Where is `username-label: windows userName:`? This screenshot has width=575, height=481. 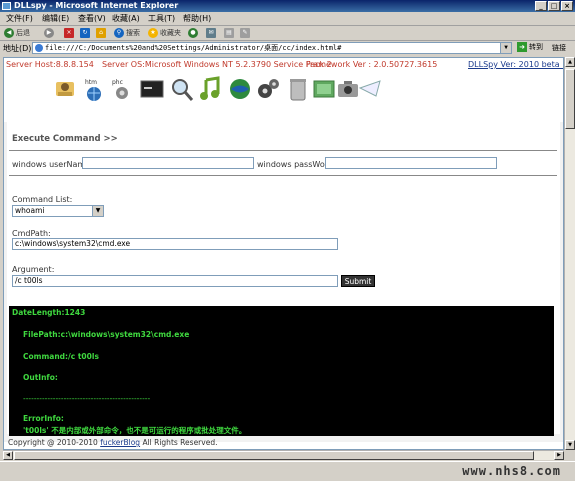 username-label: windows userName: is located at coordinates (52, 164).